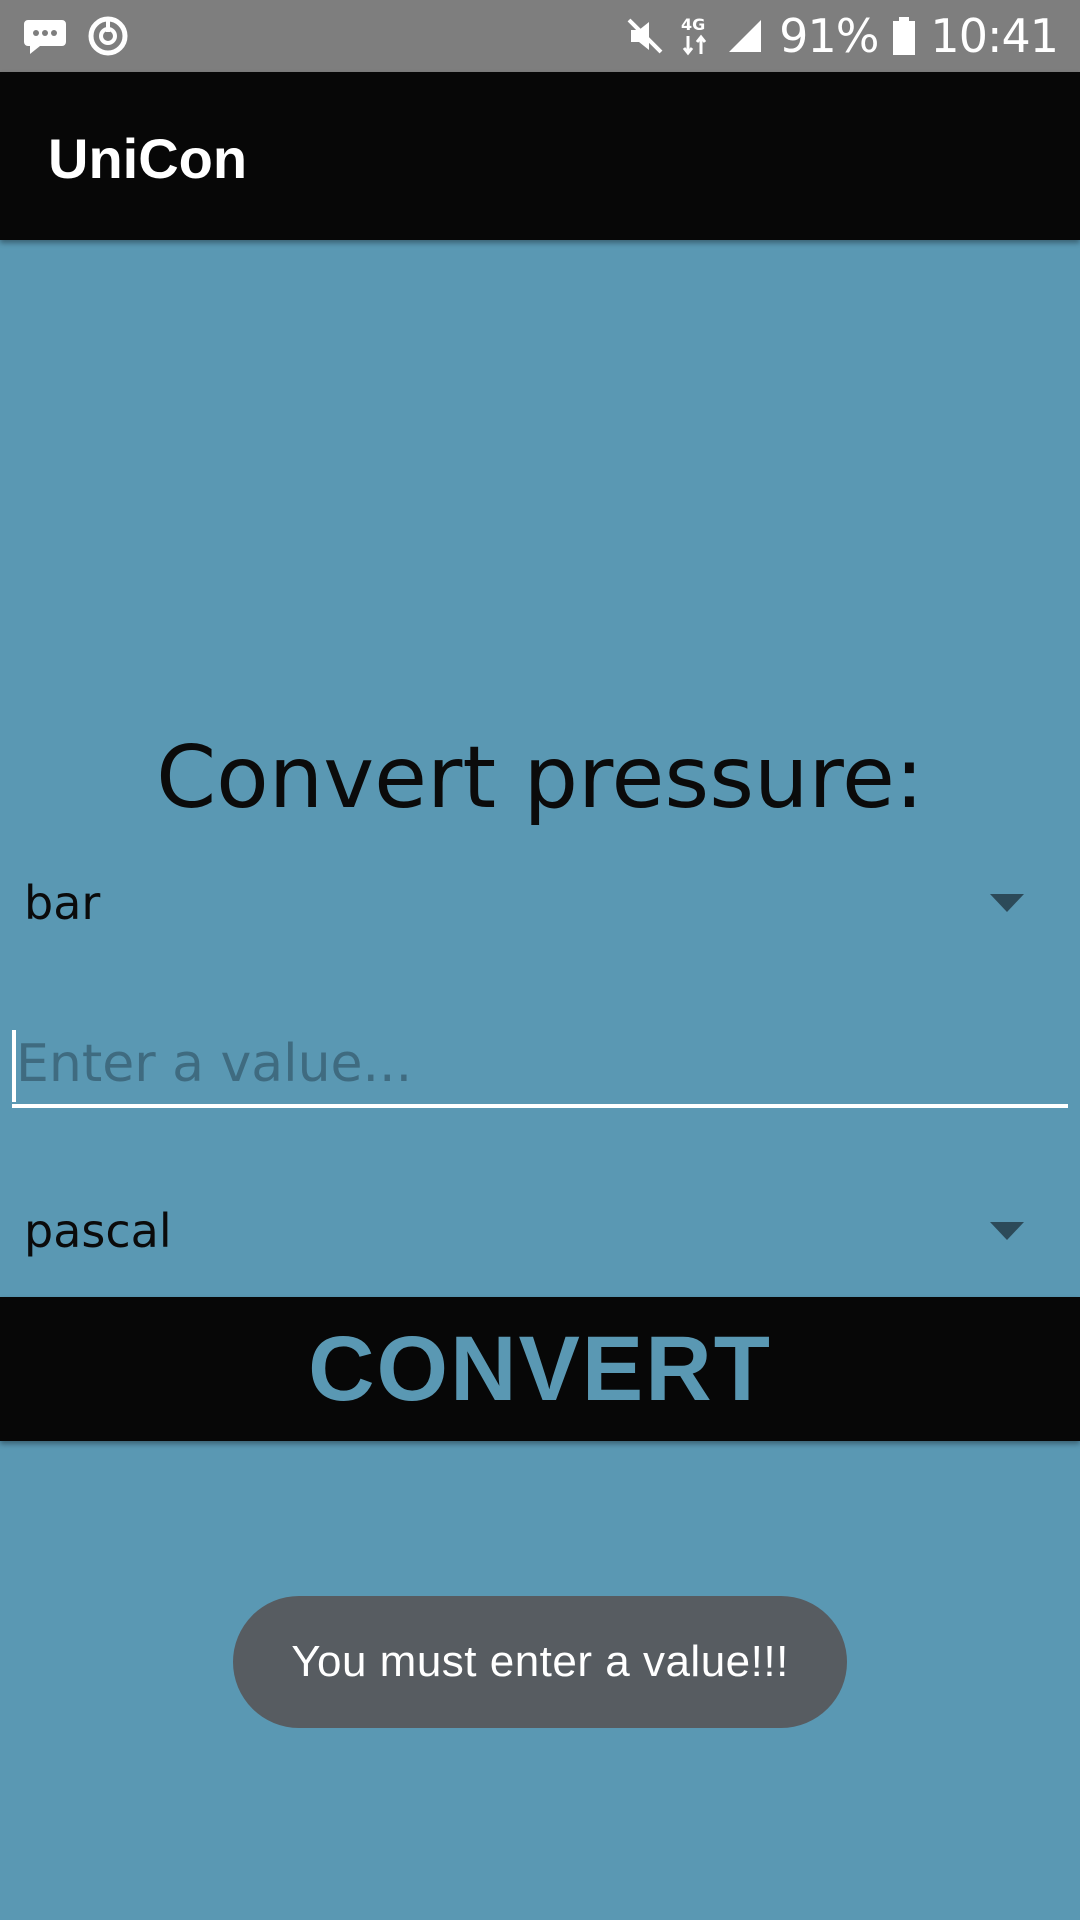  I want to click on sync-icon, so click(108, 36).